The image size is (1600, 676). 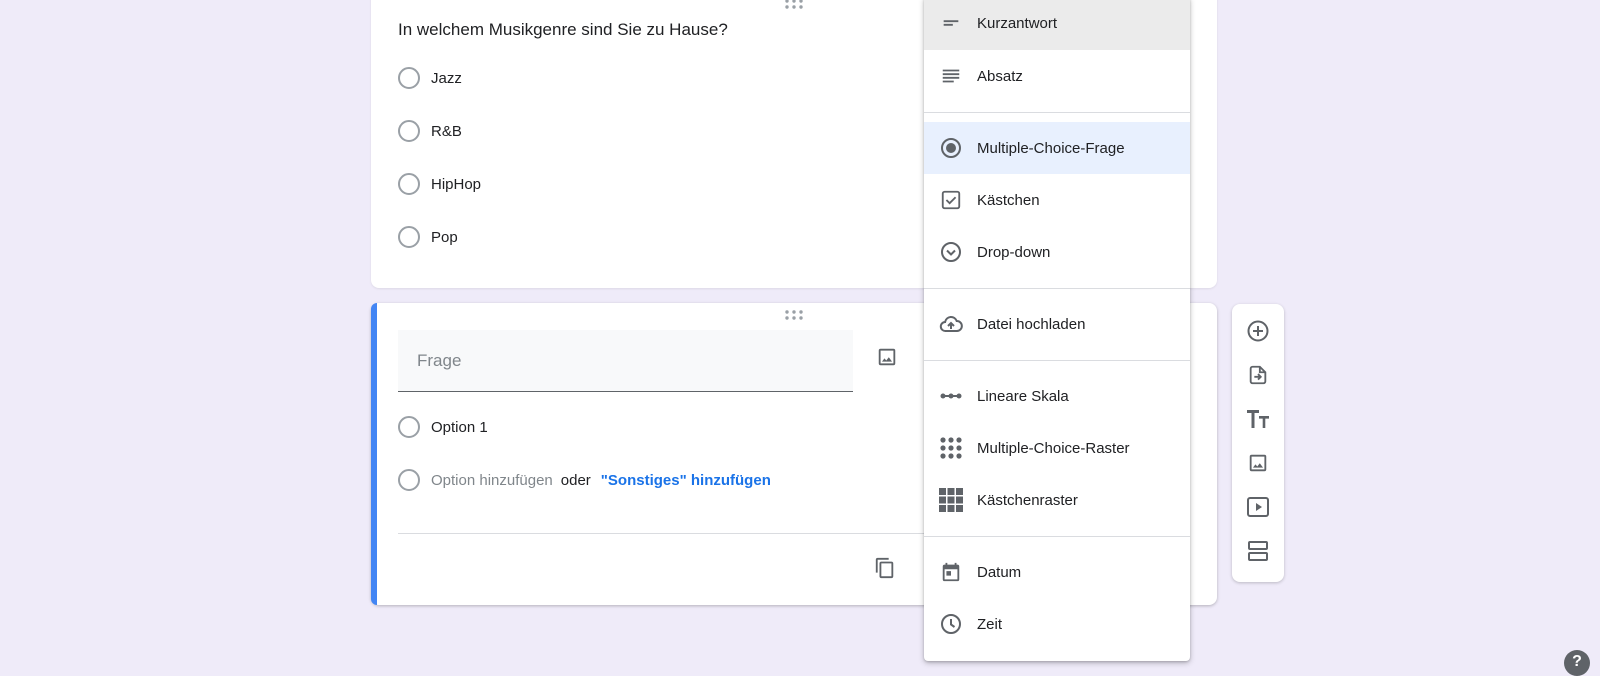 What do you see at coordinates (1008, 200) in the screenshot?
I see `menu-item-label: Kästchen` at bounding box center [1008, 200].